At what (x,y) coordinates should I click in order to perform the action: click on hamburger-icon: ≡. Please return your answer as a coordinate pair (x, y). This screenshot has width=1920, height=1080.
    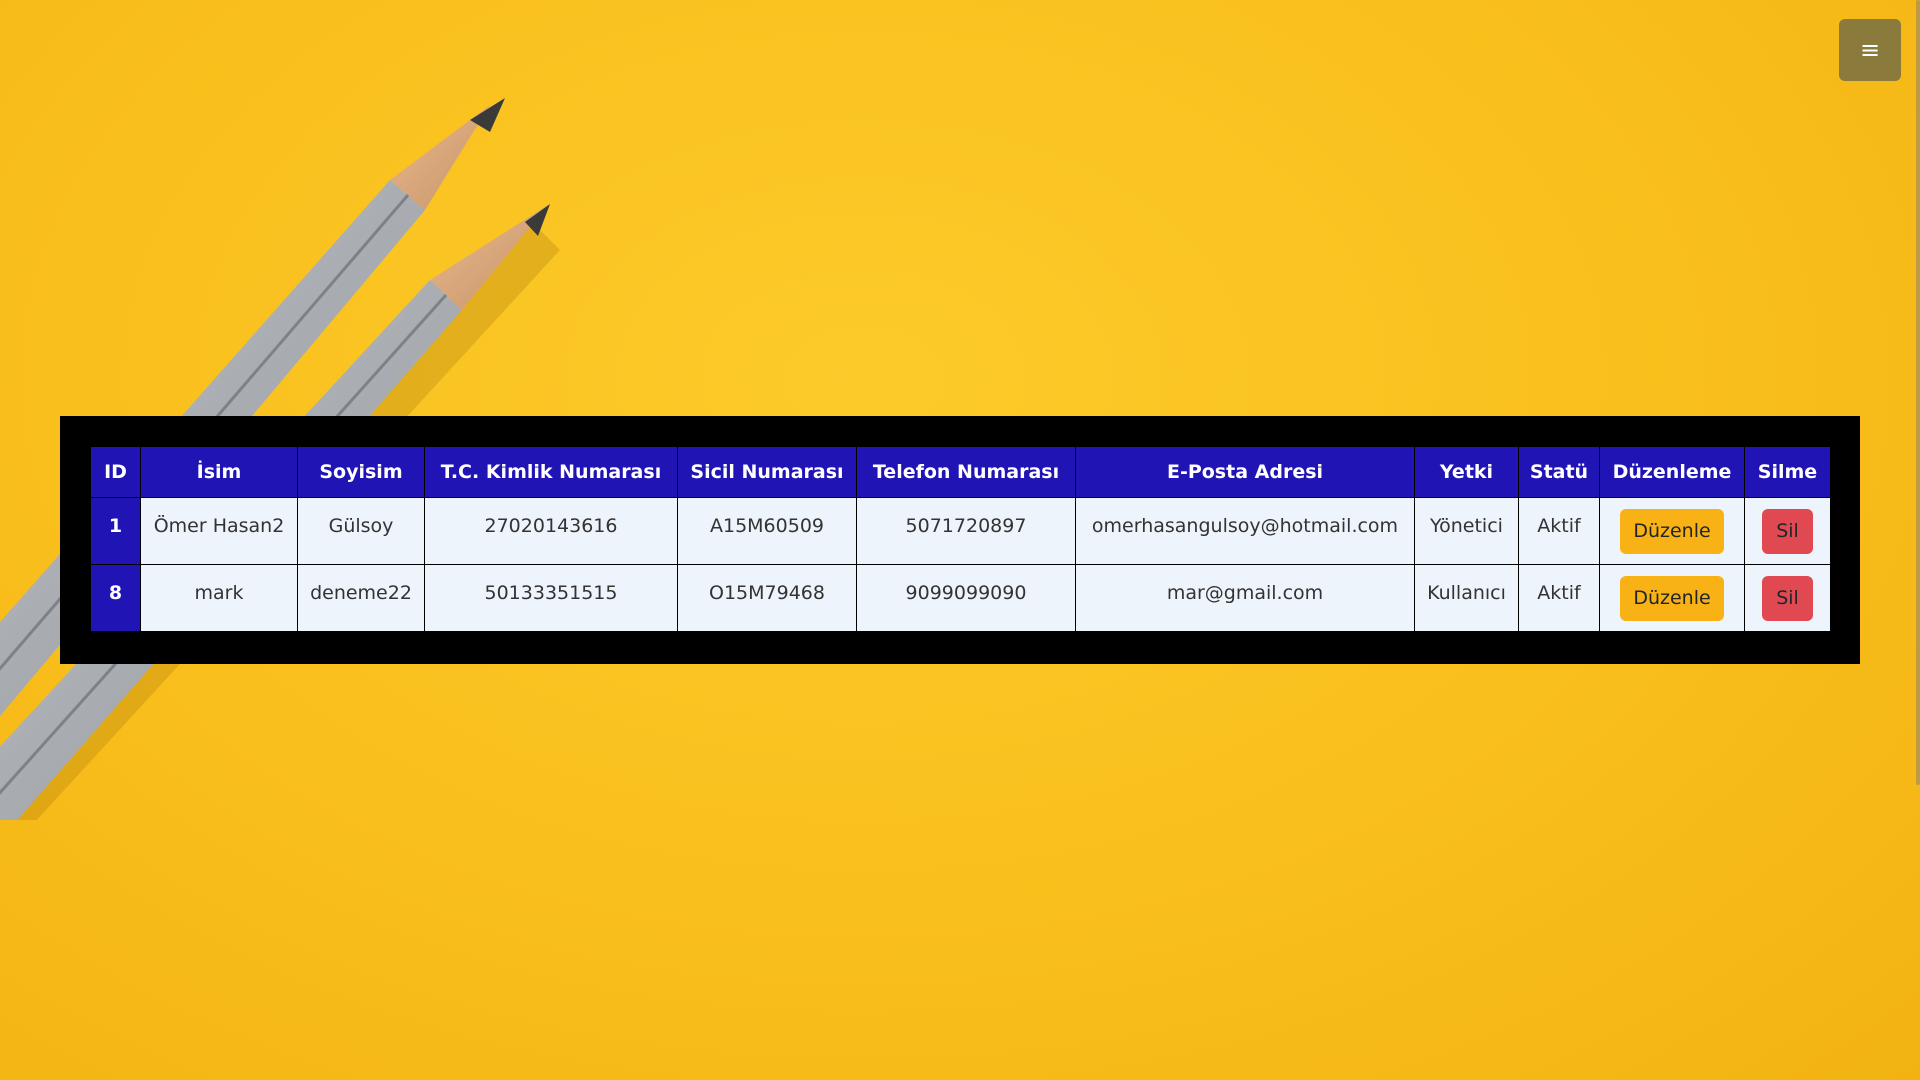
    Looking at the image, I should click on (1870, 50).